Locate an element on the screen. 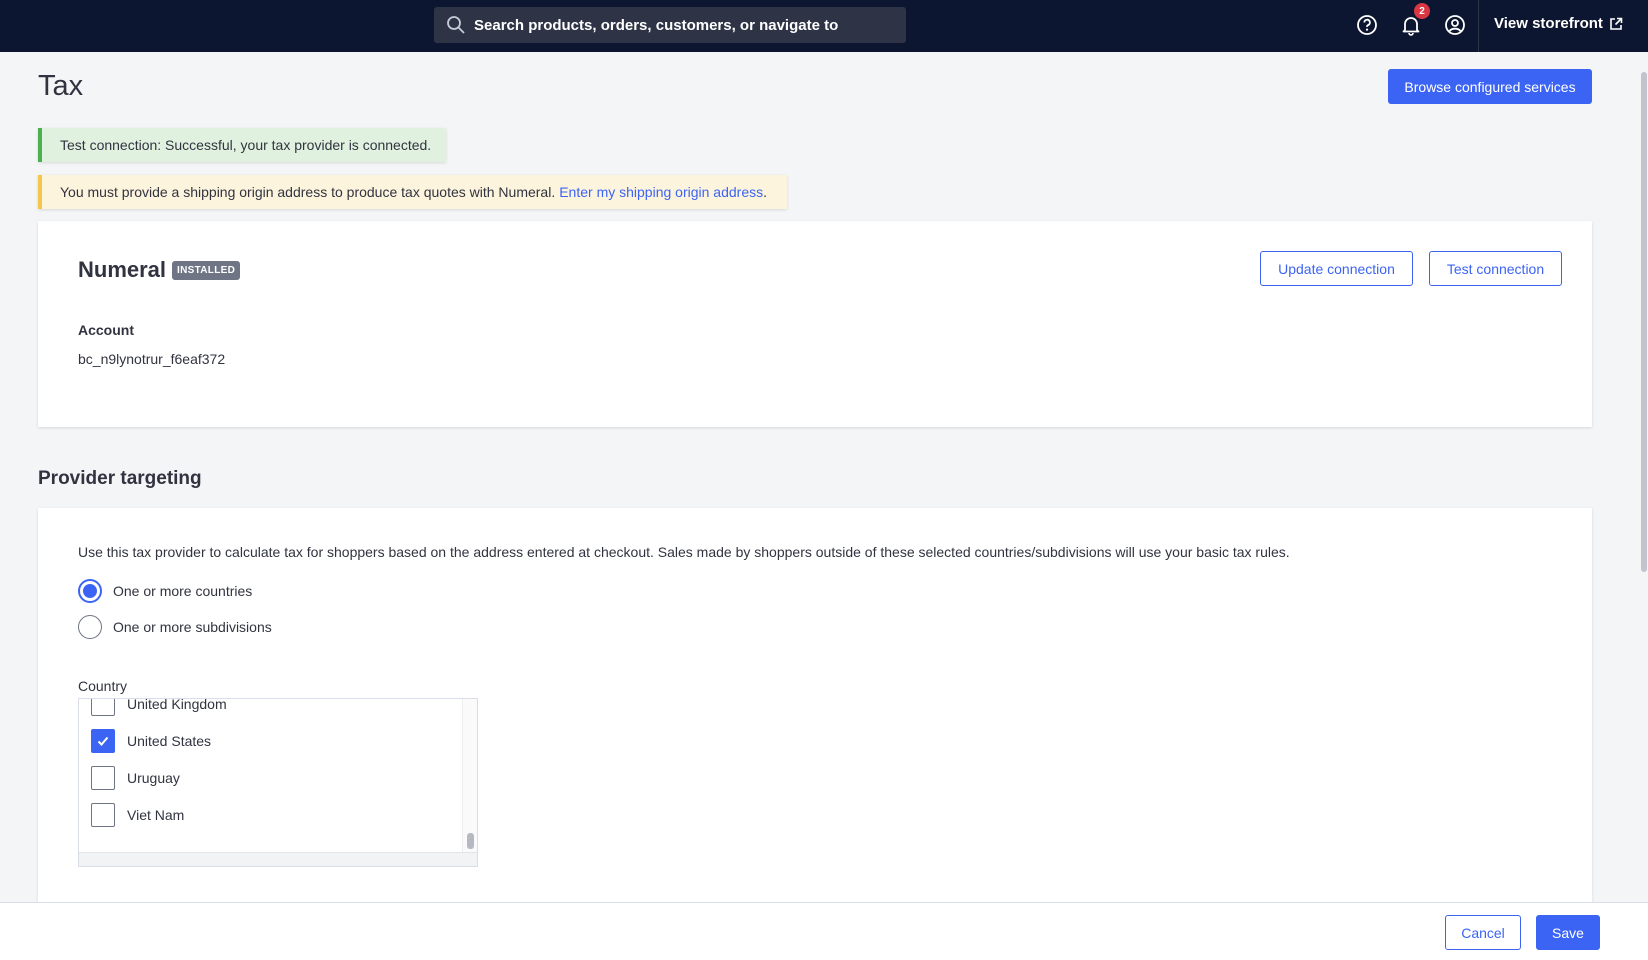 This screenshot has height=960, width=1648. country-name: Uruguay is located at coordinates (153, 778).